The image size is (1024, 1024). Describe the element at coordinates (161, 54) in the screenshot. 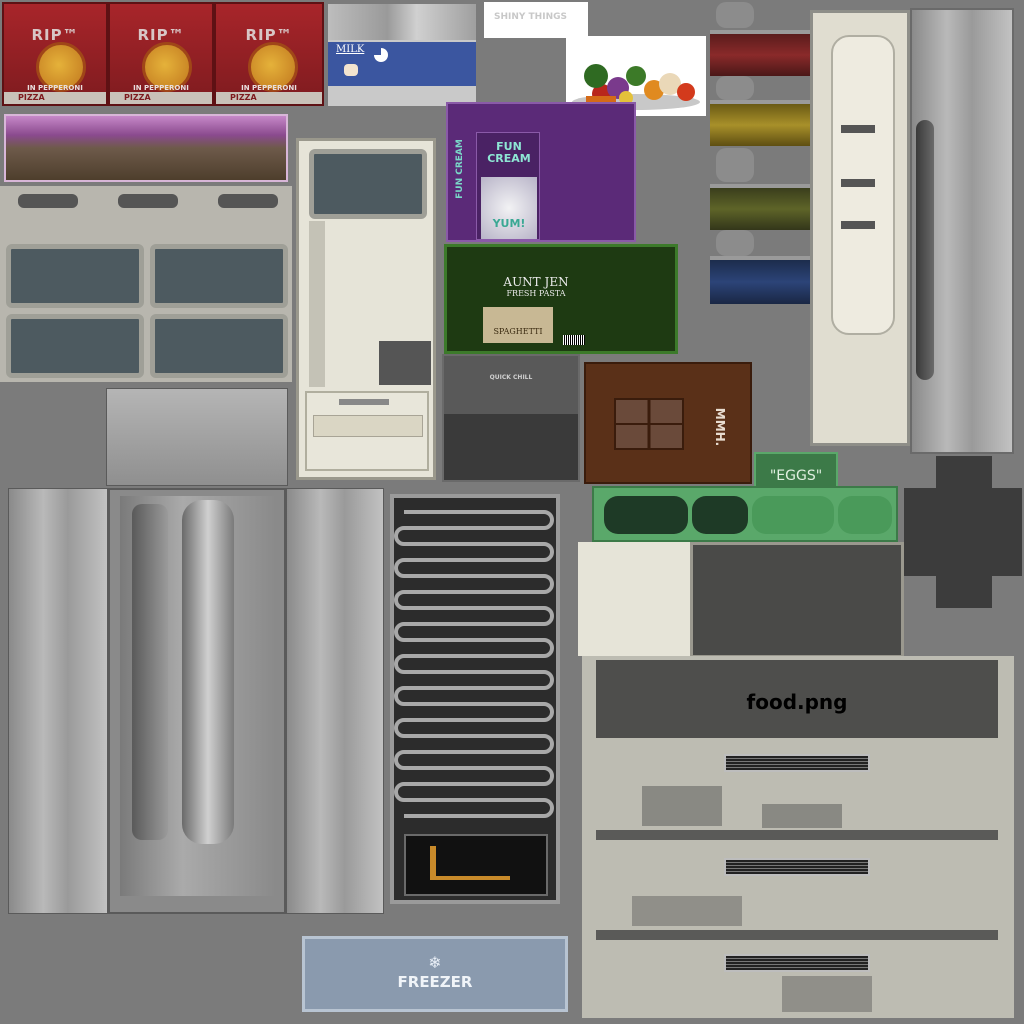

I see `pizza-box-2: RIP™ IN PEPPERONI PIZZA` at that location.